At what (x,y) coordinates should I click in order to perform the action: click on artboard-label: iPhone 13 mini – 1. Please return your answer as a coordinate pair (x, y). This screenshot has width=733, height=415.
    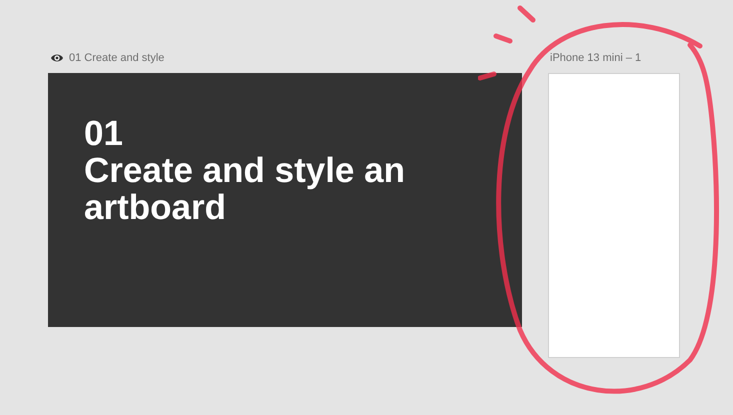
    Looking at the image, I should click on (596, 58).